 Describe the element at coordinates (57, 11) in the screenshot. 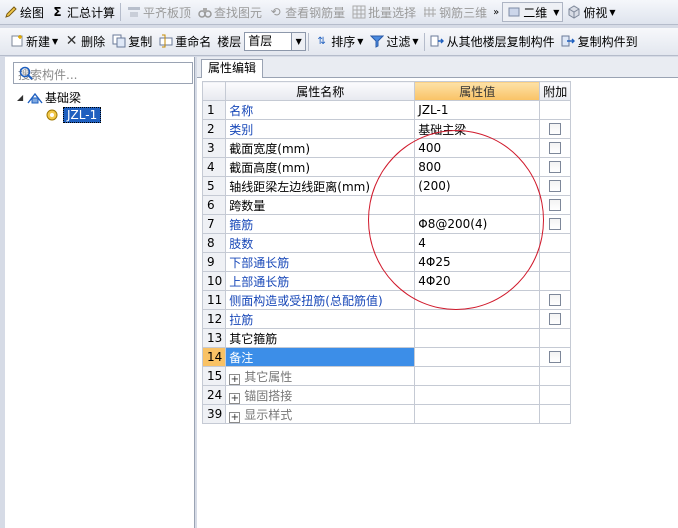

I see `sigma-icon: Σ` at that location.